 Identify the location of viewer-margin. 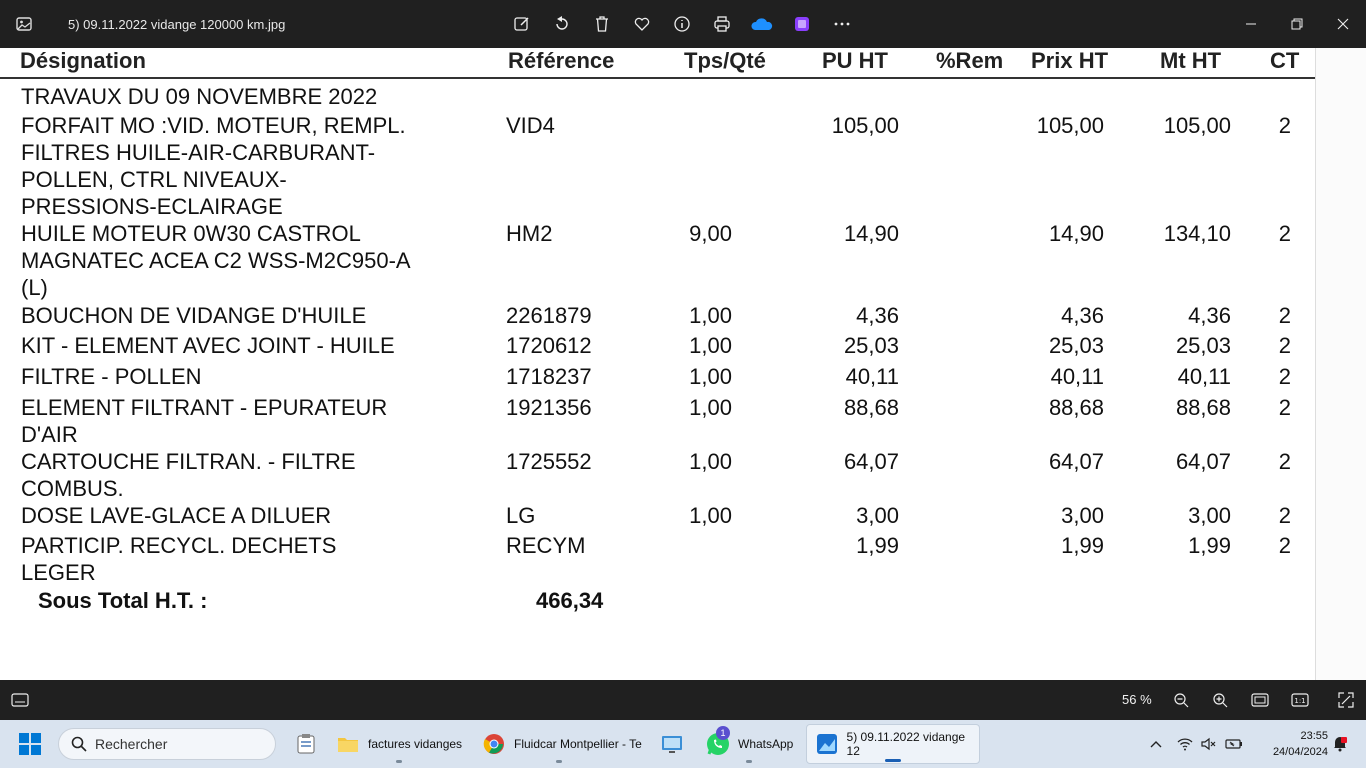
(1340, 364).